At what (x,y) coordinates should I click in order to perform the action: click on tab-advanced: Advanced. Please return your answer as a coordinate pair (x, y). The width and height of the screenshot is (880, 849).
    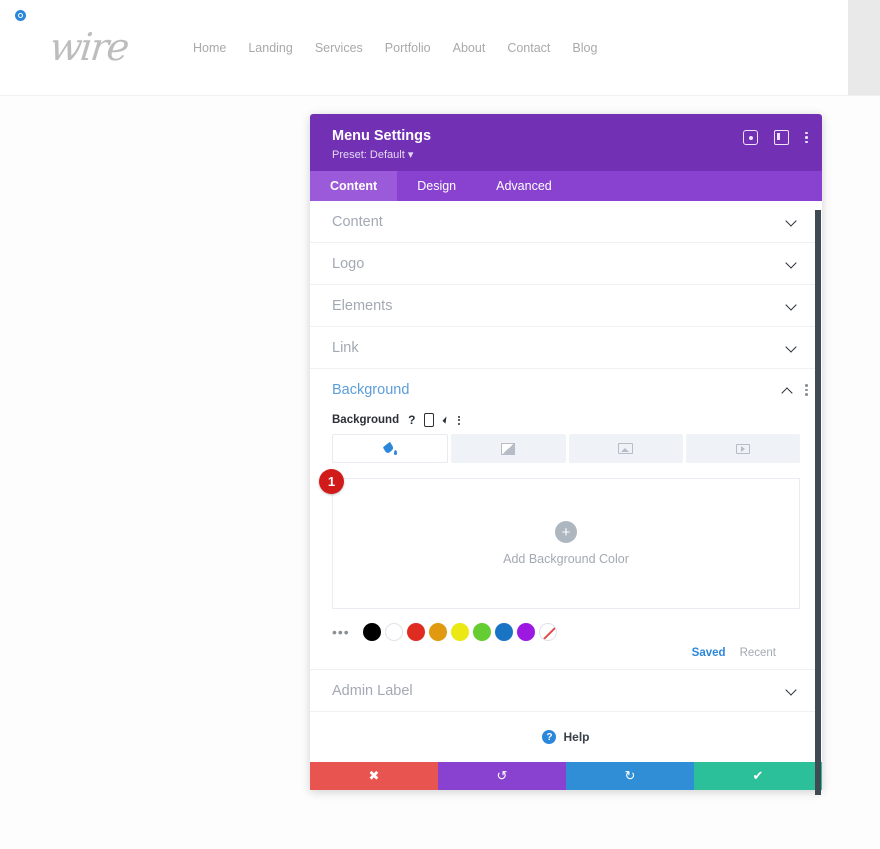
    Looking at the image, I should click on (524, 186).